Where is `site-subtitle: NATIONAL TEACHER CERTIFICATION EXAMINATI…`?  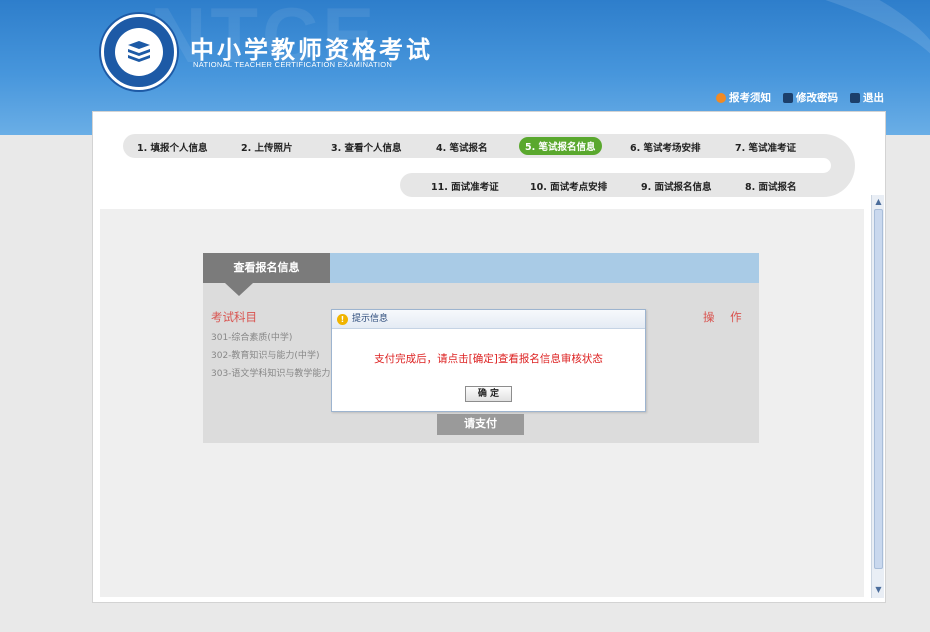
site-subtitle: NATIONAL TEACHER CERTIFICATION EXAMINATI… is located at coordinates (293, 64).